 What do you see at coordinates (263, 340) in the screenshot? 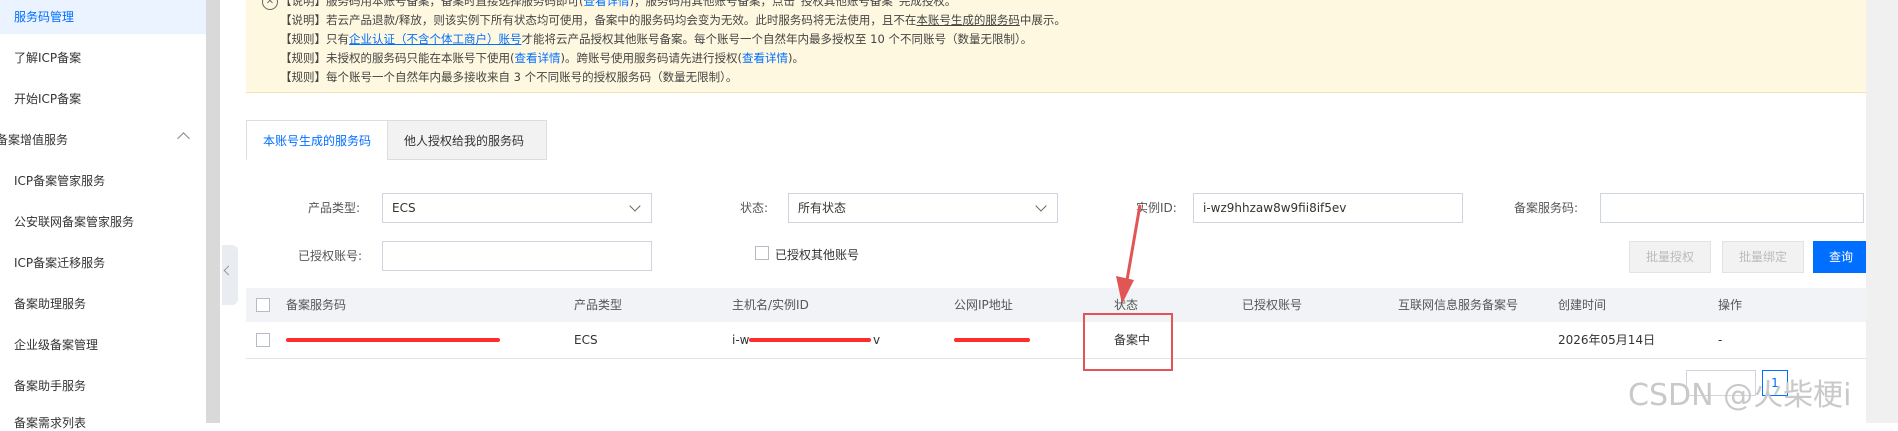
I see `row-checkbox` at bounding box center [263, 340].